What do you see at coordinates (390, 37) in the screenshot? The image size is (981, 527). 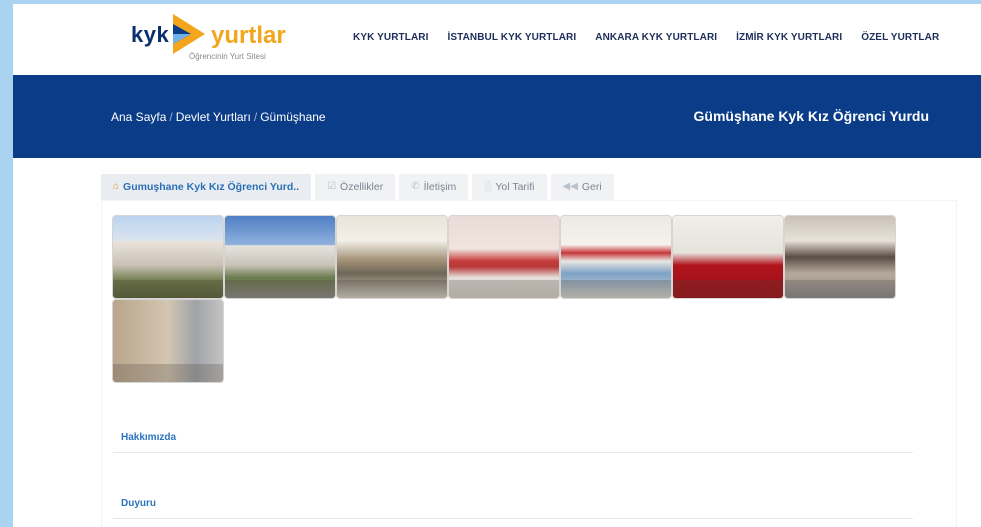 I see `nav-kyk-yurtlari: KYK YURTLARI` at bounding box center [390, 37].